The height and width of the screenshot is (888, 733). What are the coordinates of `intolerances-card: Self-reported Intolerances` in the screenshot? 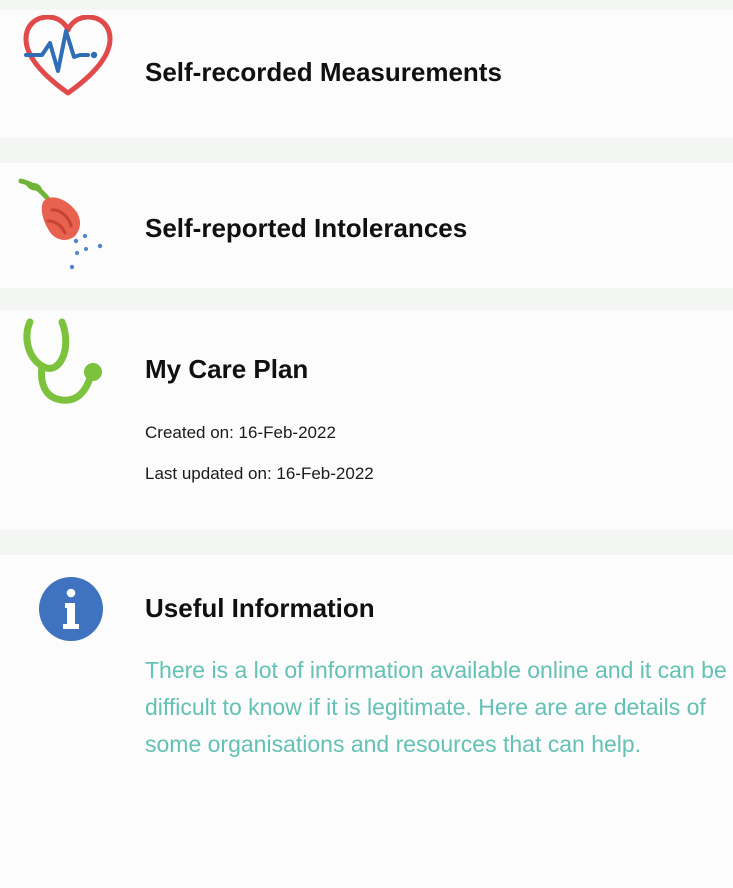 It's located at (366, 225).